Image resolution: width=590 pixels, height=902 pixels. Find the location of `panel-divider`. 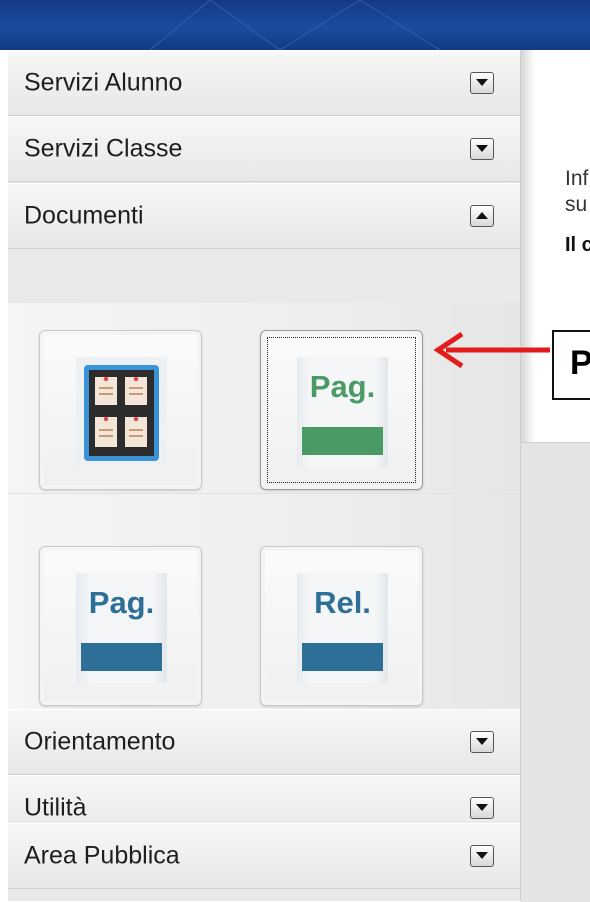

panel-divider is located at coordinates (264, 493).